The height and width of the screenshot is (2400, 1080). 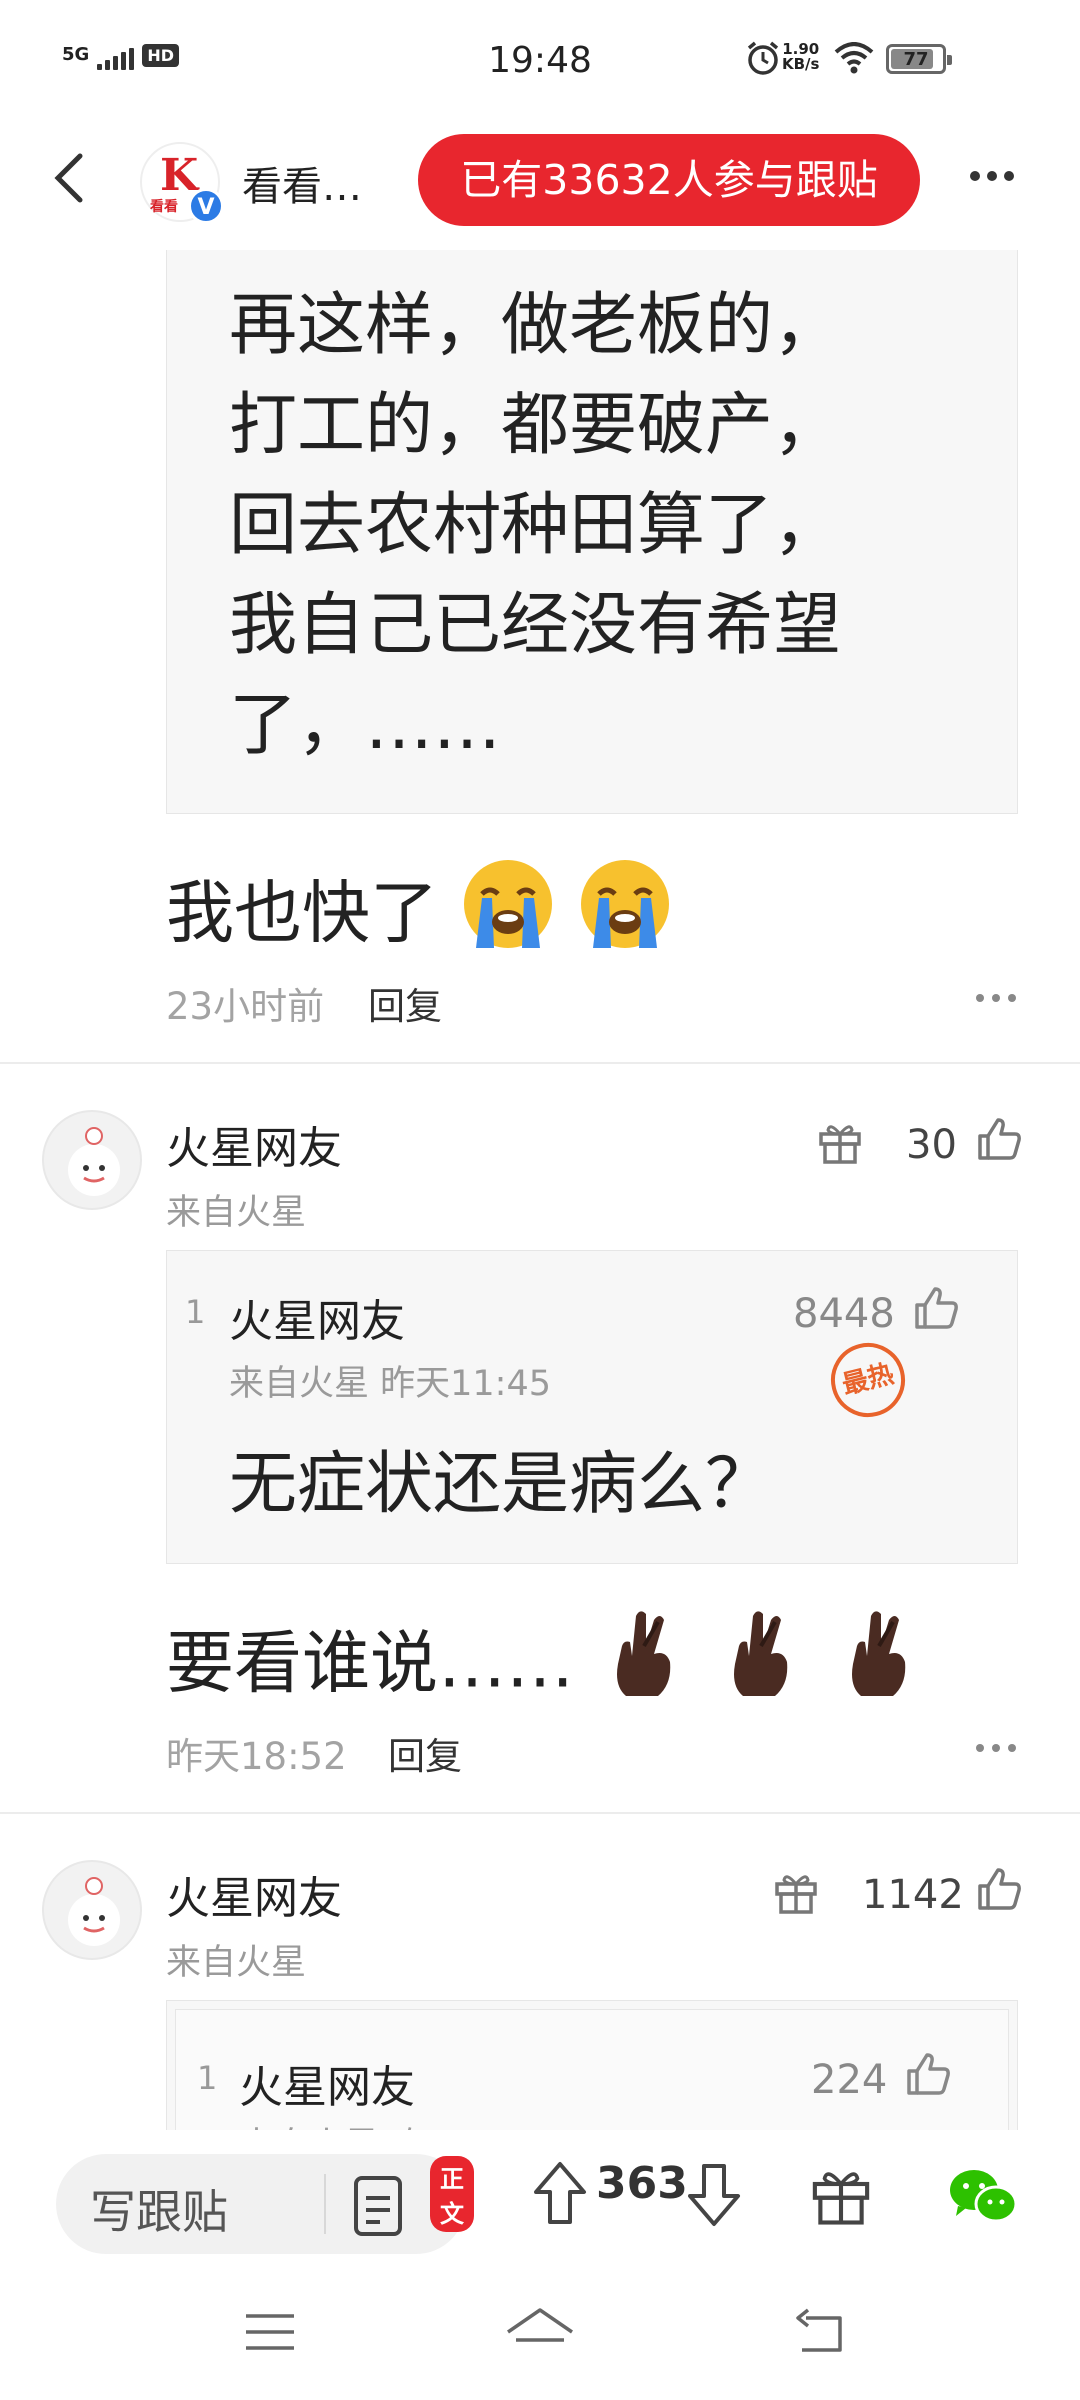 I want to click on home-button, so click(x=540, y=2334).